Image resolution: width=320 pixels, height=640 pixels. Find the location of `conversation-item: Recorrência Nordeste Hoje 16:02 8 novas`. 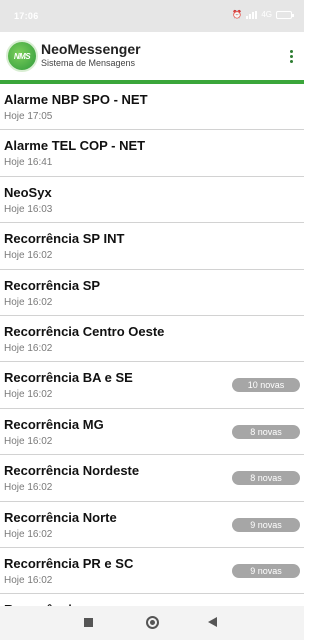

conversation-item: Recorrência Nordeste Hoje 16:02 8 novas is located at coordinates (152, 478).